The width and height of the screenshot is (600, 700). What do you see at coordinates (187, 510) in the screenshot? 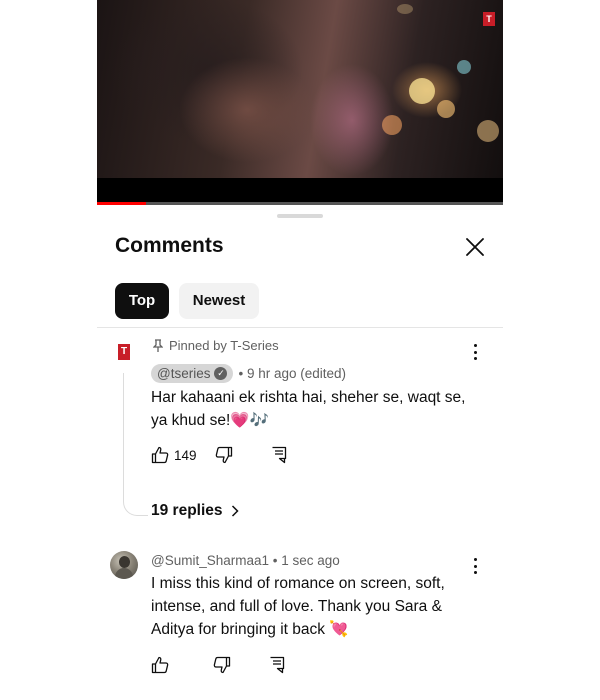
I see `replies-count: 19 replies` at bounding box center [187, 510].